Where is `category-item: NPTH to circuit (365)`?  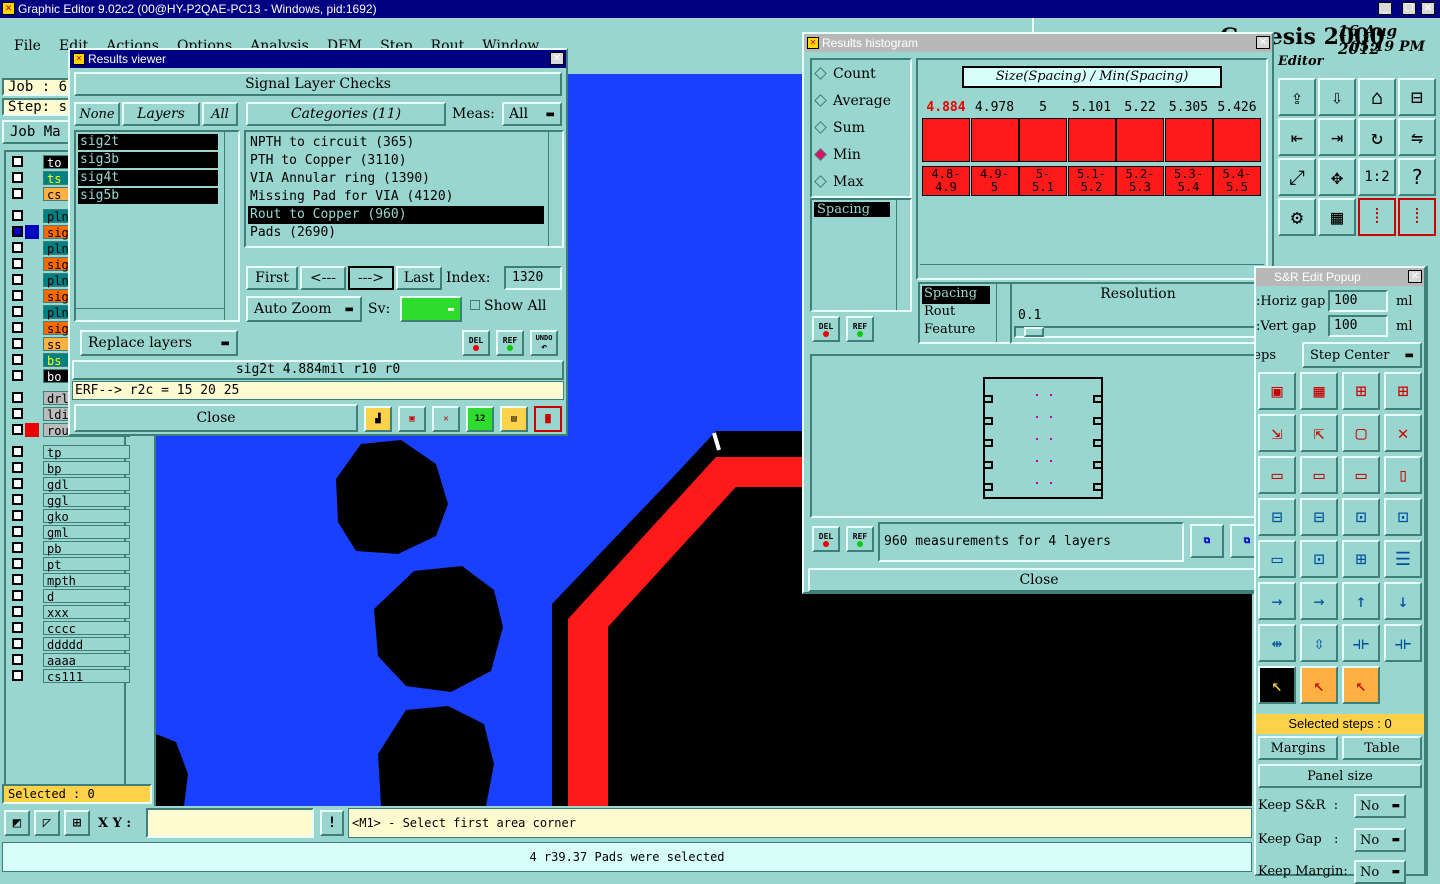
category-item: NPTH to circuit (365) is located at coordinates (396, 143).